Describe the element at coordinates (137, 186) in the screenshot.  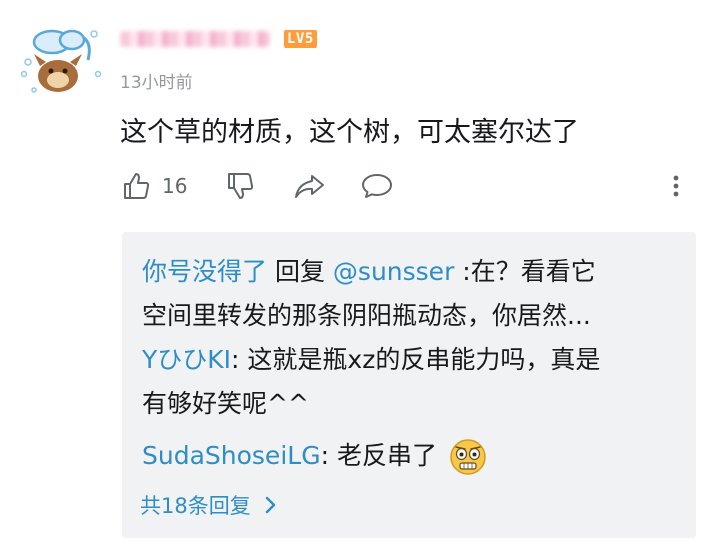
I see `thumbs-up-icon` at that location.